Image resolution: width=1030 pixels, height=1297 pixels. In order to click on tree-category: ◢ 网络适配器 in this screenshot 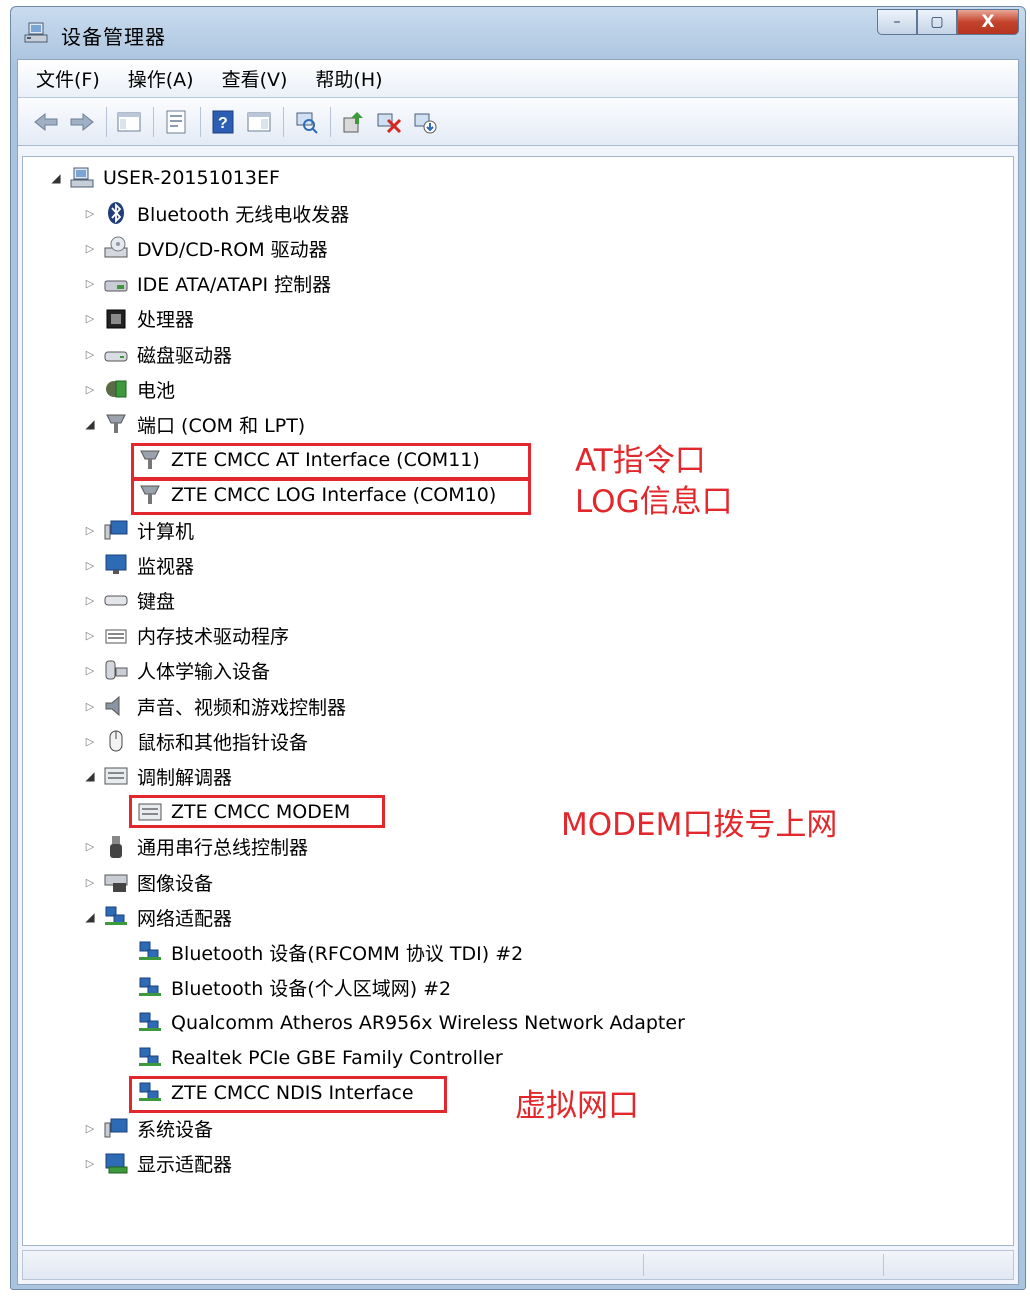, I will do `click(157, 917)`.